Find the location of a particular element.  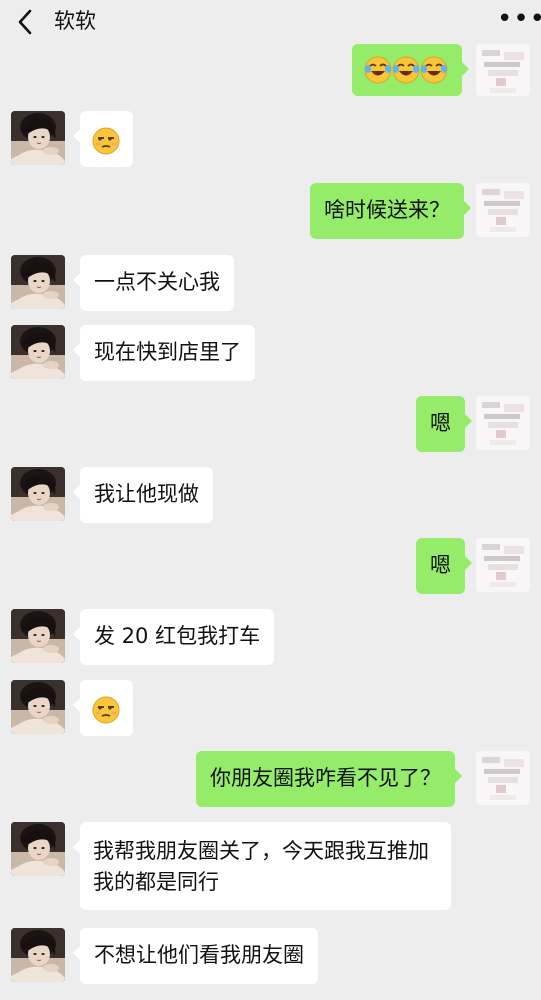

message-bubble-contact: 现在快到店里了 is located at coordinates (164, 353).